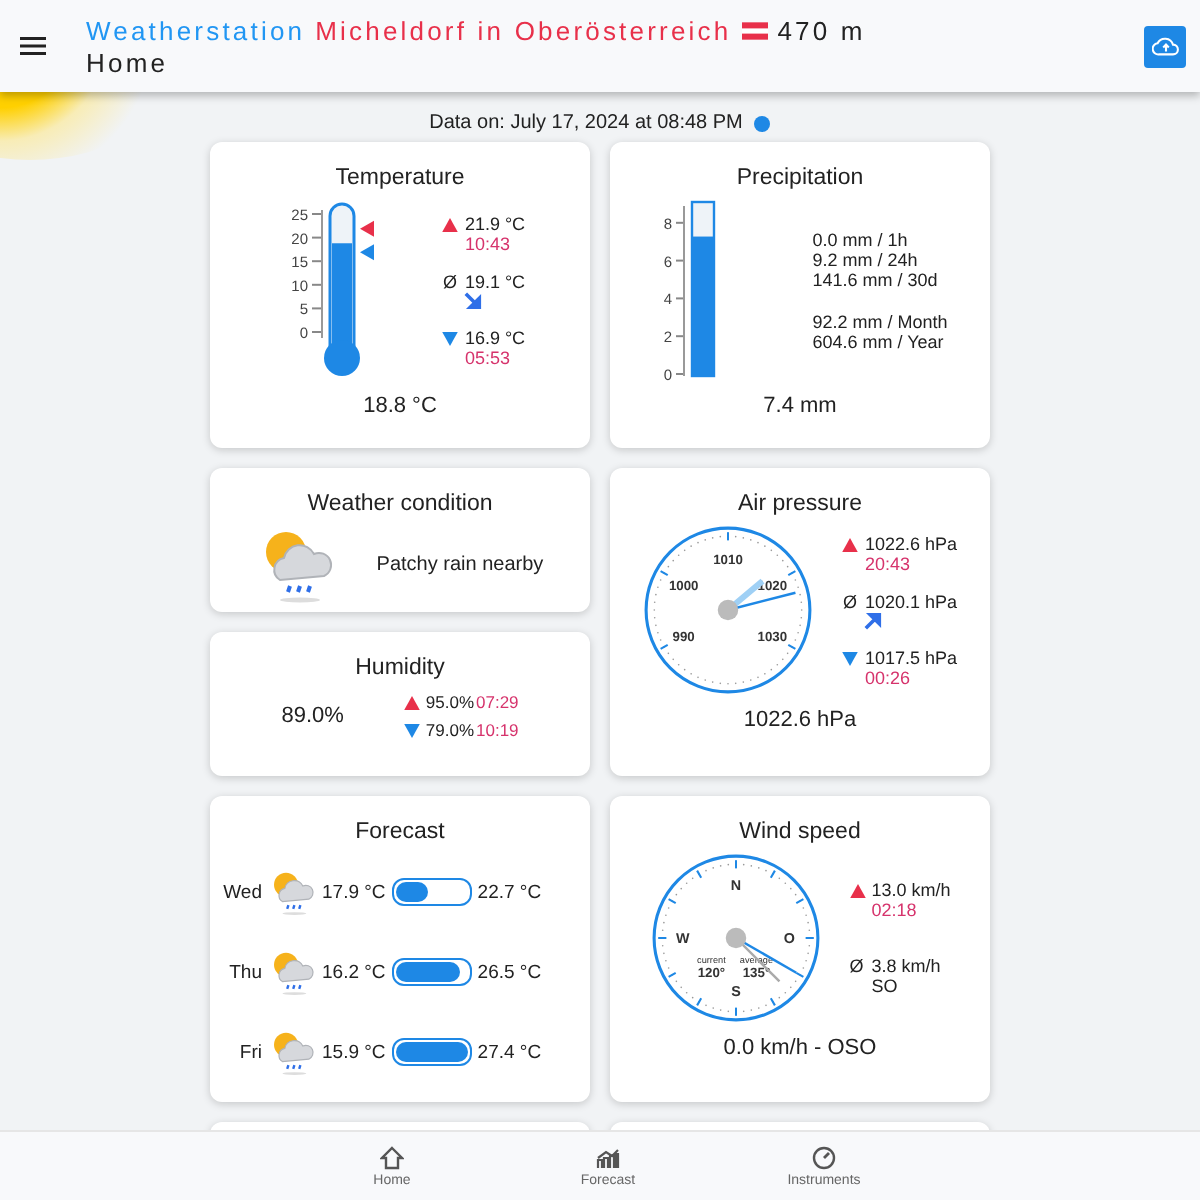 The image size is (1200, 1200). I want to click on card-title: Weather condition, so click(400, 504).